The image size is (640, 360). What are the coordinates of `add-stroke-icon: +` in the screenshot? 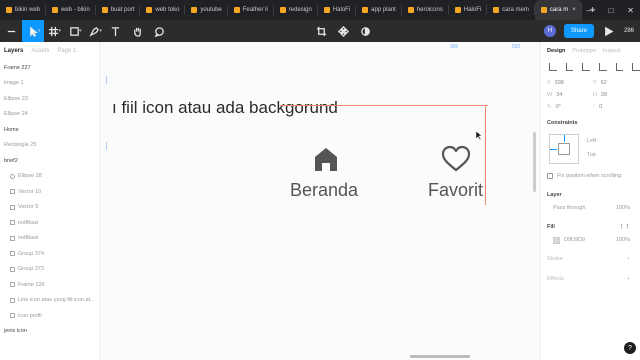 It's located at (628, 261).